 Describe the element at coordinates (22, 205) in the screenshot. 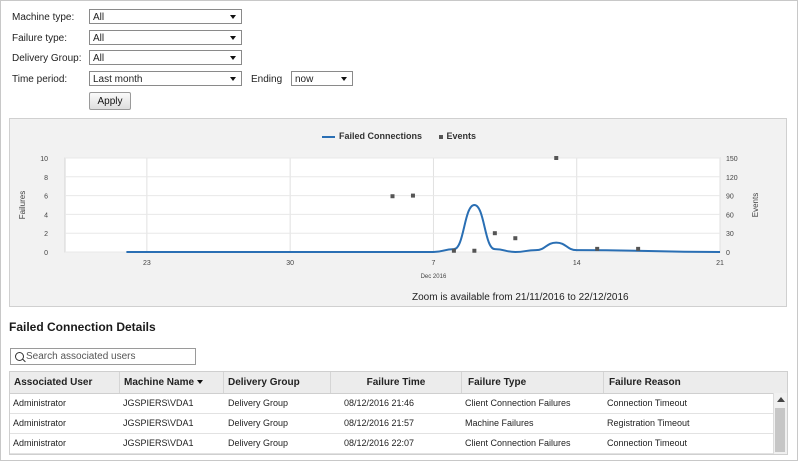

I see `y-axis-label: Failures` at that location.